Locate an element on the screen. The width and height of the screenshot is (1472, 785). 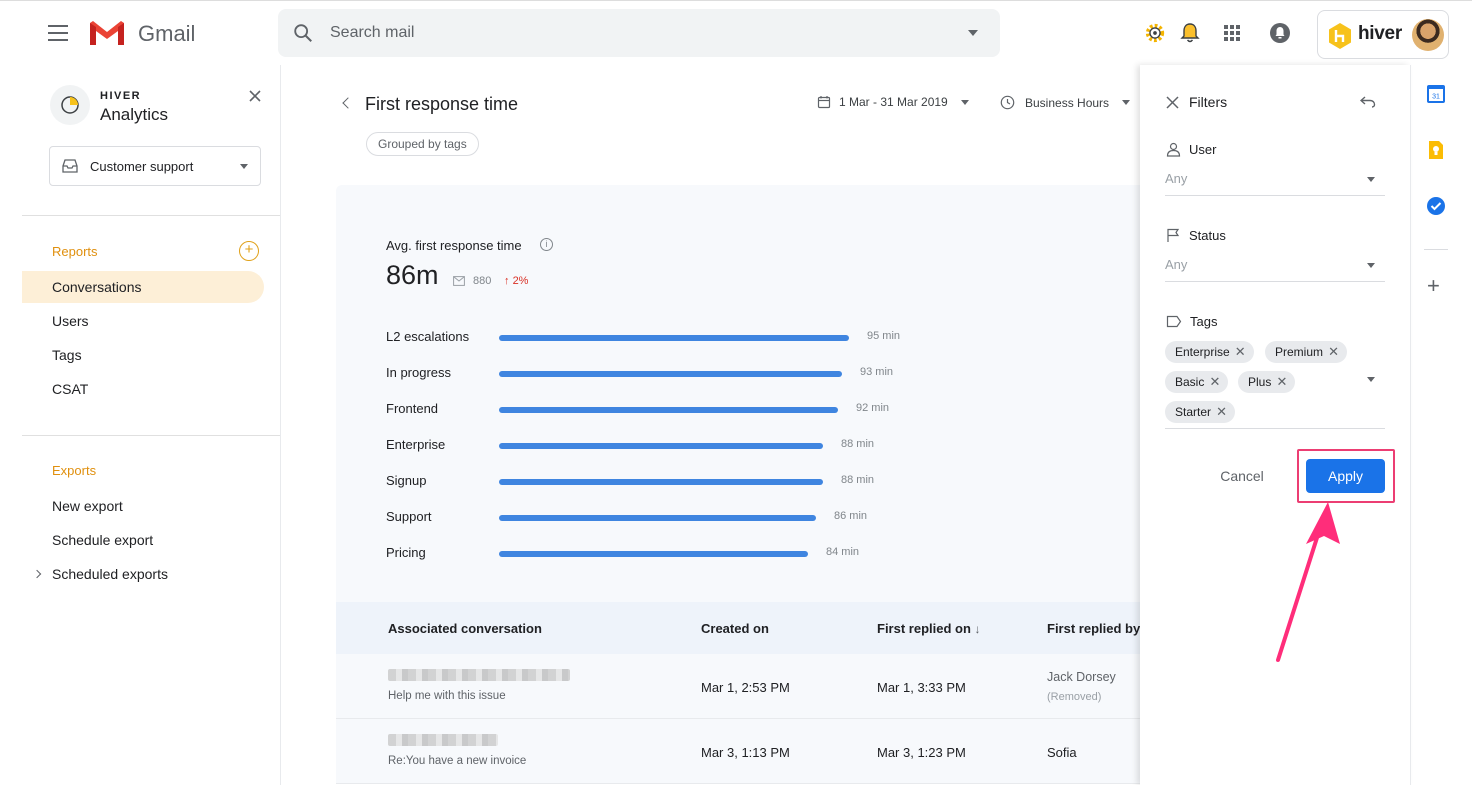
inbox-selector: Customer support is located at coordinates (155, 166).